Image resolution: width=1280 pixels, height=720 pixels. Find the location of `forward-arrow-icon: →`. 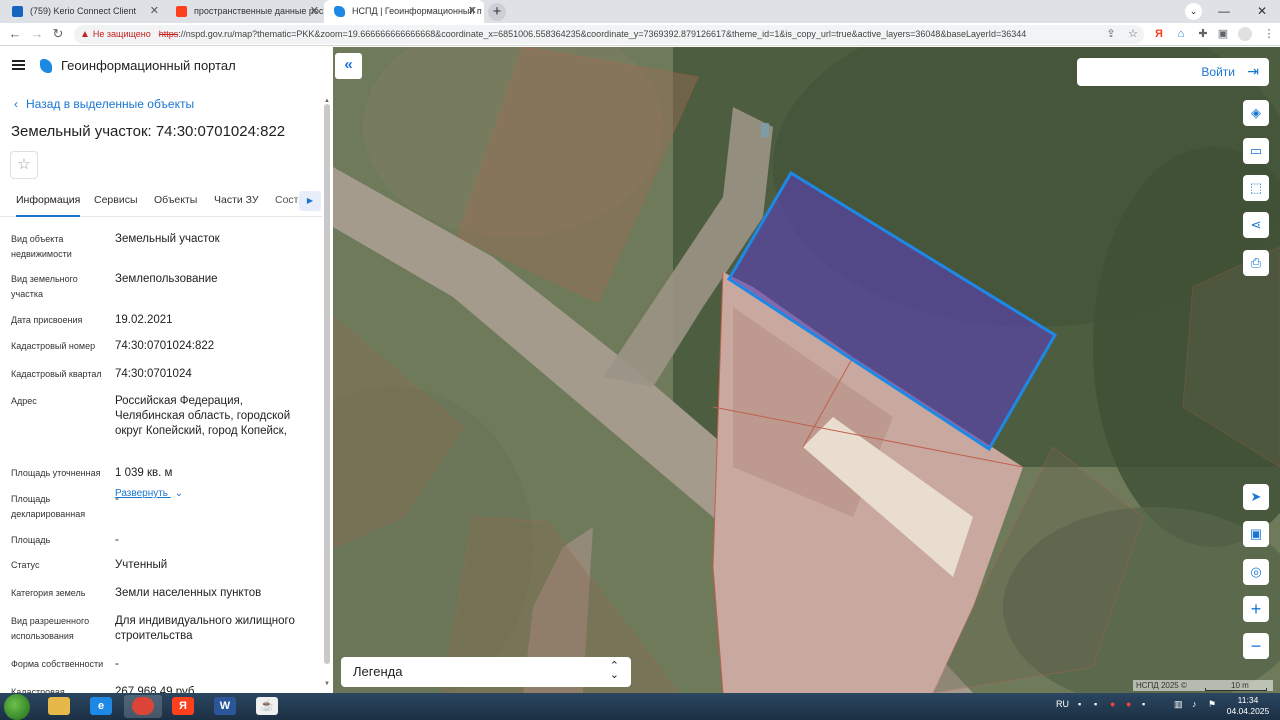

forward-arrow-icon: → is located at coordinates (37, 34).